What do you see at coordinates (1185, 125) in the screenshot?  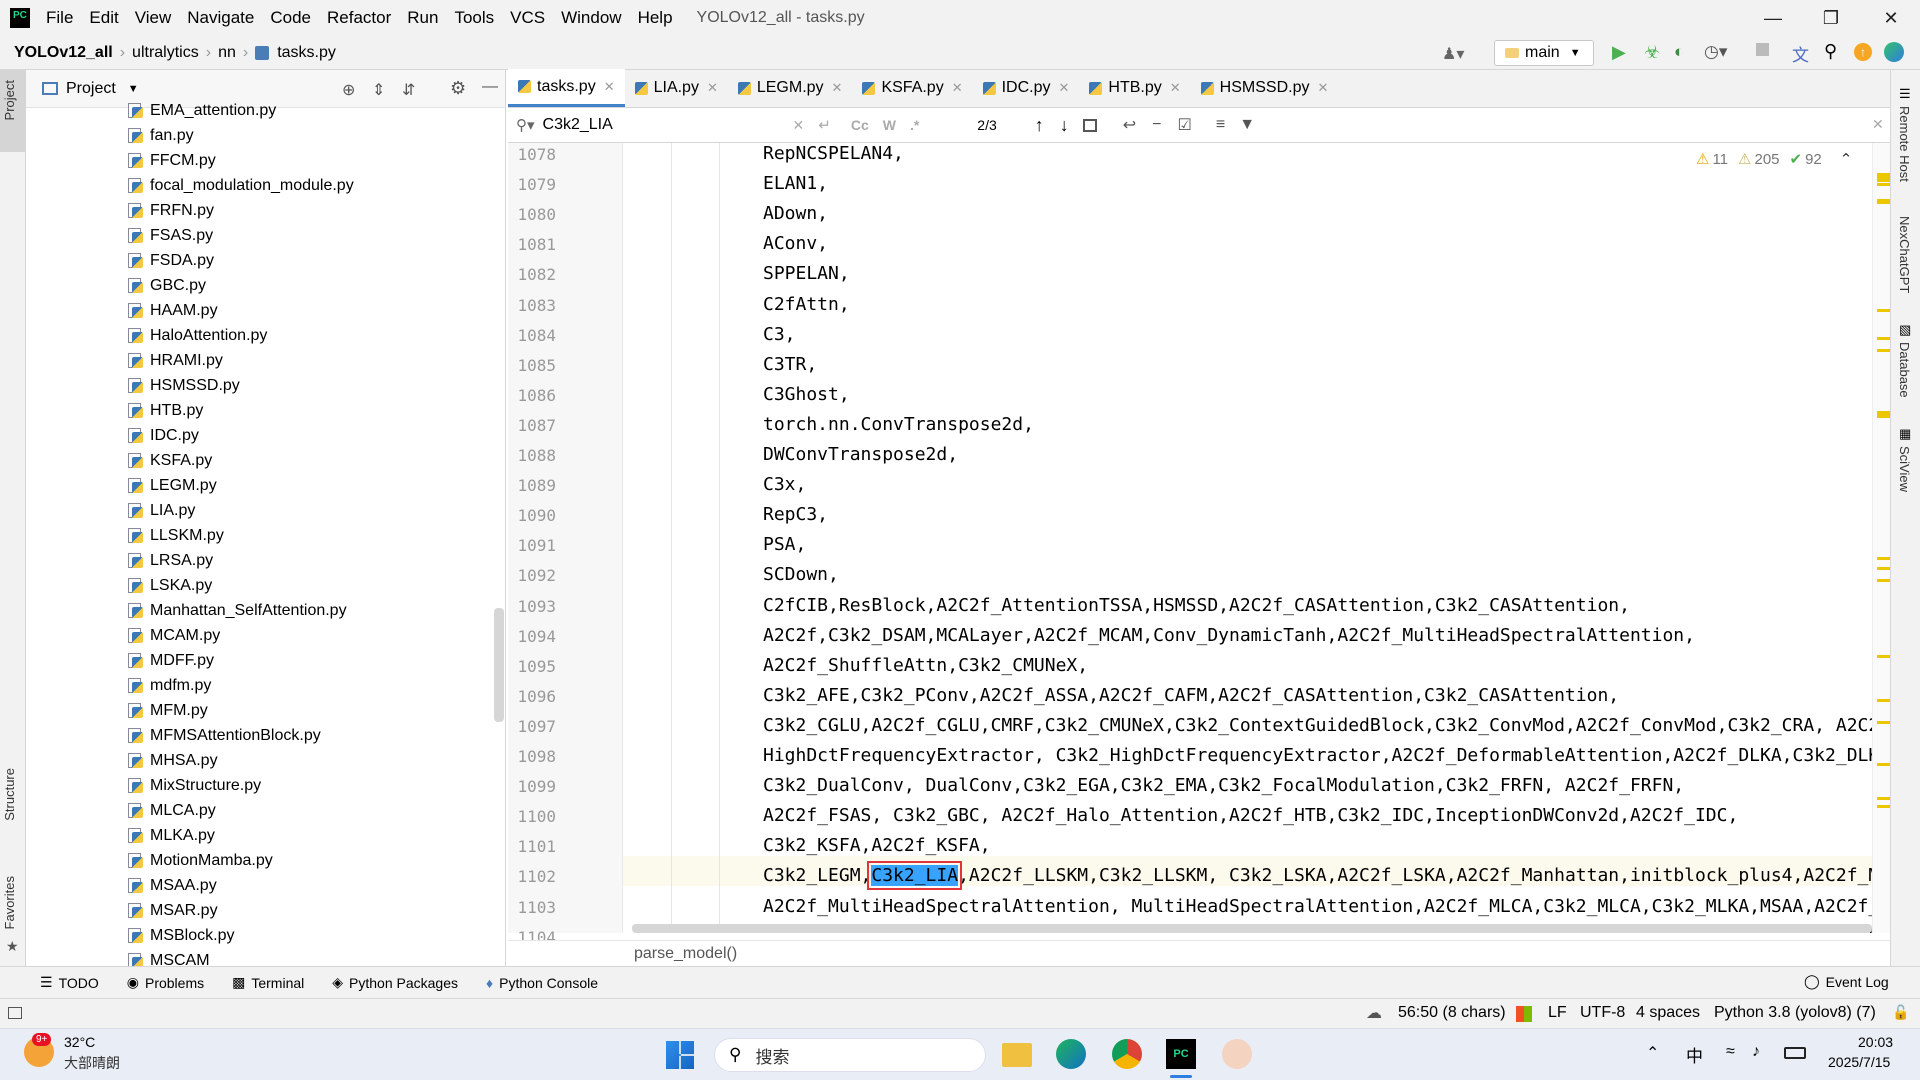 I see `select-all-matches-icon: ☑` at bounding box center [1185, 125].